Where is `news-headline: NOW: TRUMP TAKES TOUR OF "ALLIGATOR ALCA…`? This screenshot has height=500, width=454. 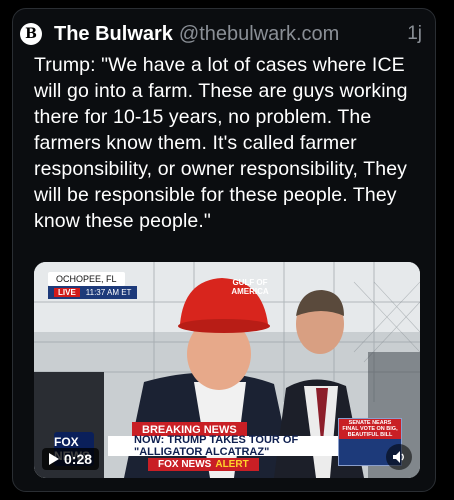
news-headline: NOW: TRUMP TAKES TOUR OF "ALLIGATOR ALCA… is located at coordinates (237, 446).